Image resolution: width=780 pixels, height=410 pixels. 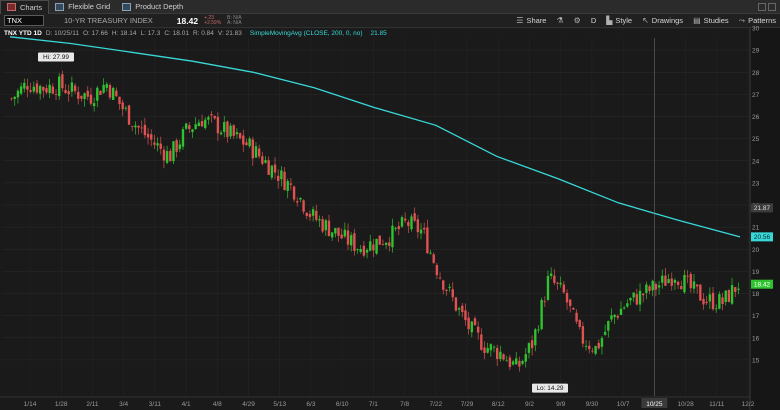 I want to click on x-tick-label: 3/11, so click(x=155, y=404).